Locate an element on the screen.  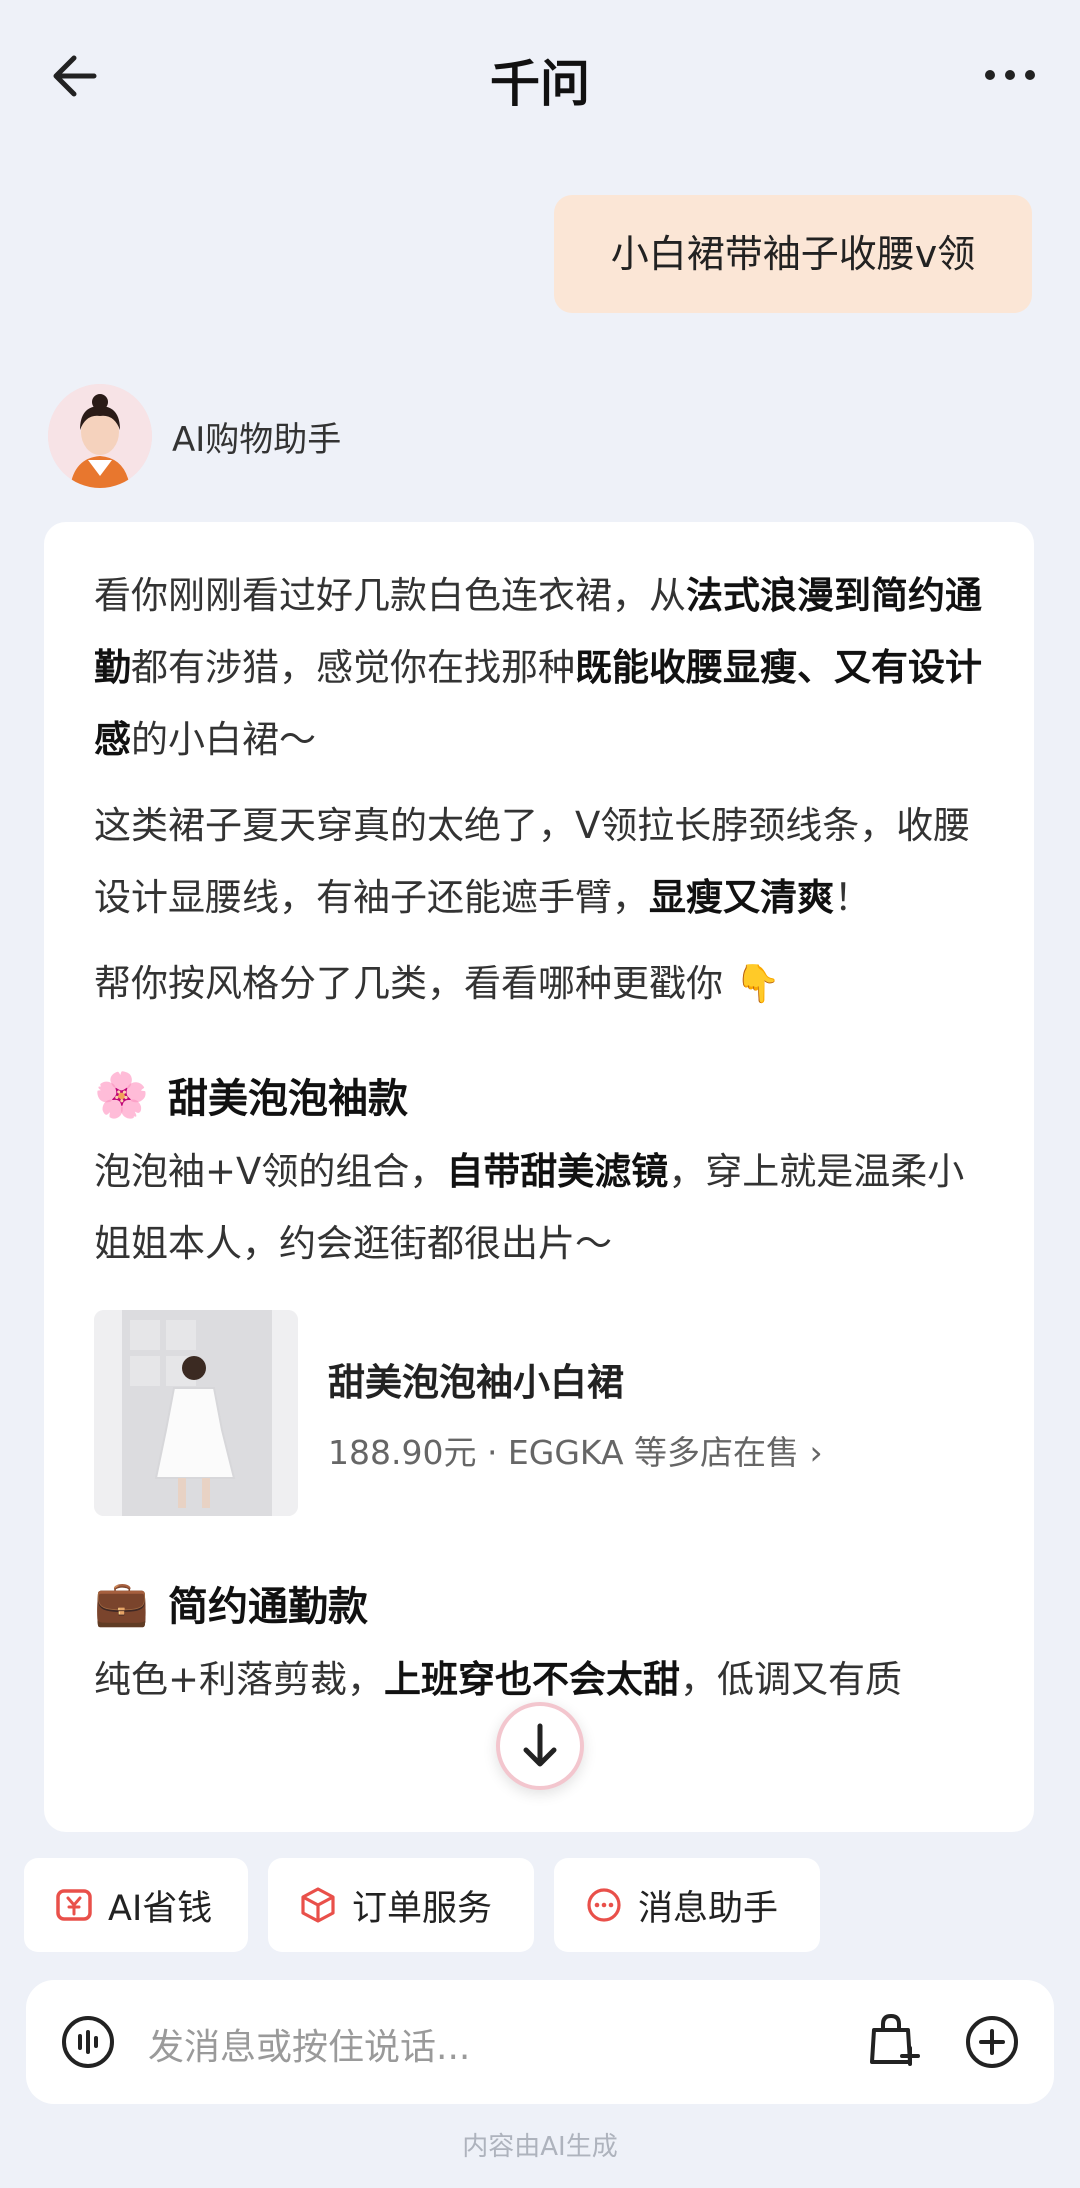
flower-icon: 🌸 is located at coordinates (121, 1095).